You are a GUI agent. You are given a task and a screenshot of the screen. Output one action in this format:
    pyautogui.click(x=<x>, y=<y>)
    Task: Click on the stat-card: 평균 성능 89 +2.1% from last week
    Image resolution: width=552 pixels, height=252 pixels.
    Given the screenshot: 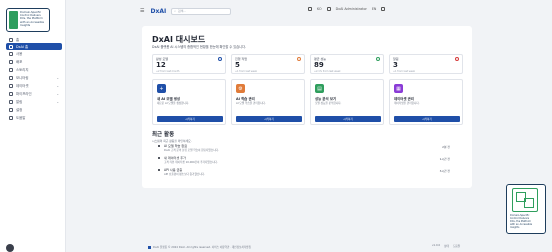 What is the action you would take?
    pyautogui.click(x=347, y=64)
    